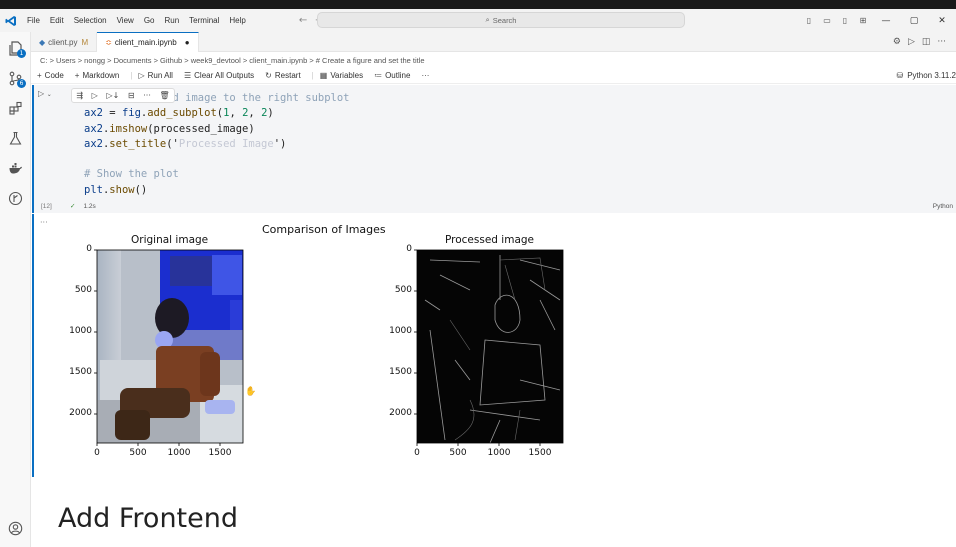  I want to click on left-x-tick-label: 1000, so click(179, 453).